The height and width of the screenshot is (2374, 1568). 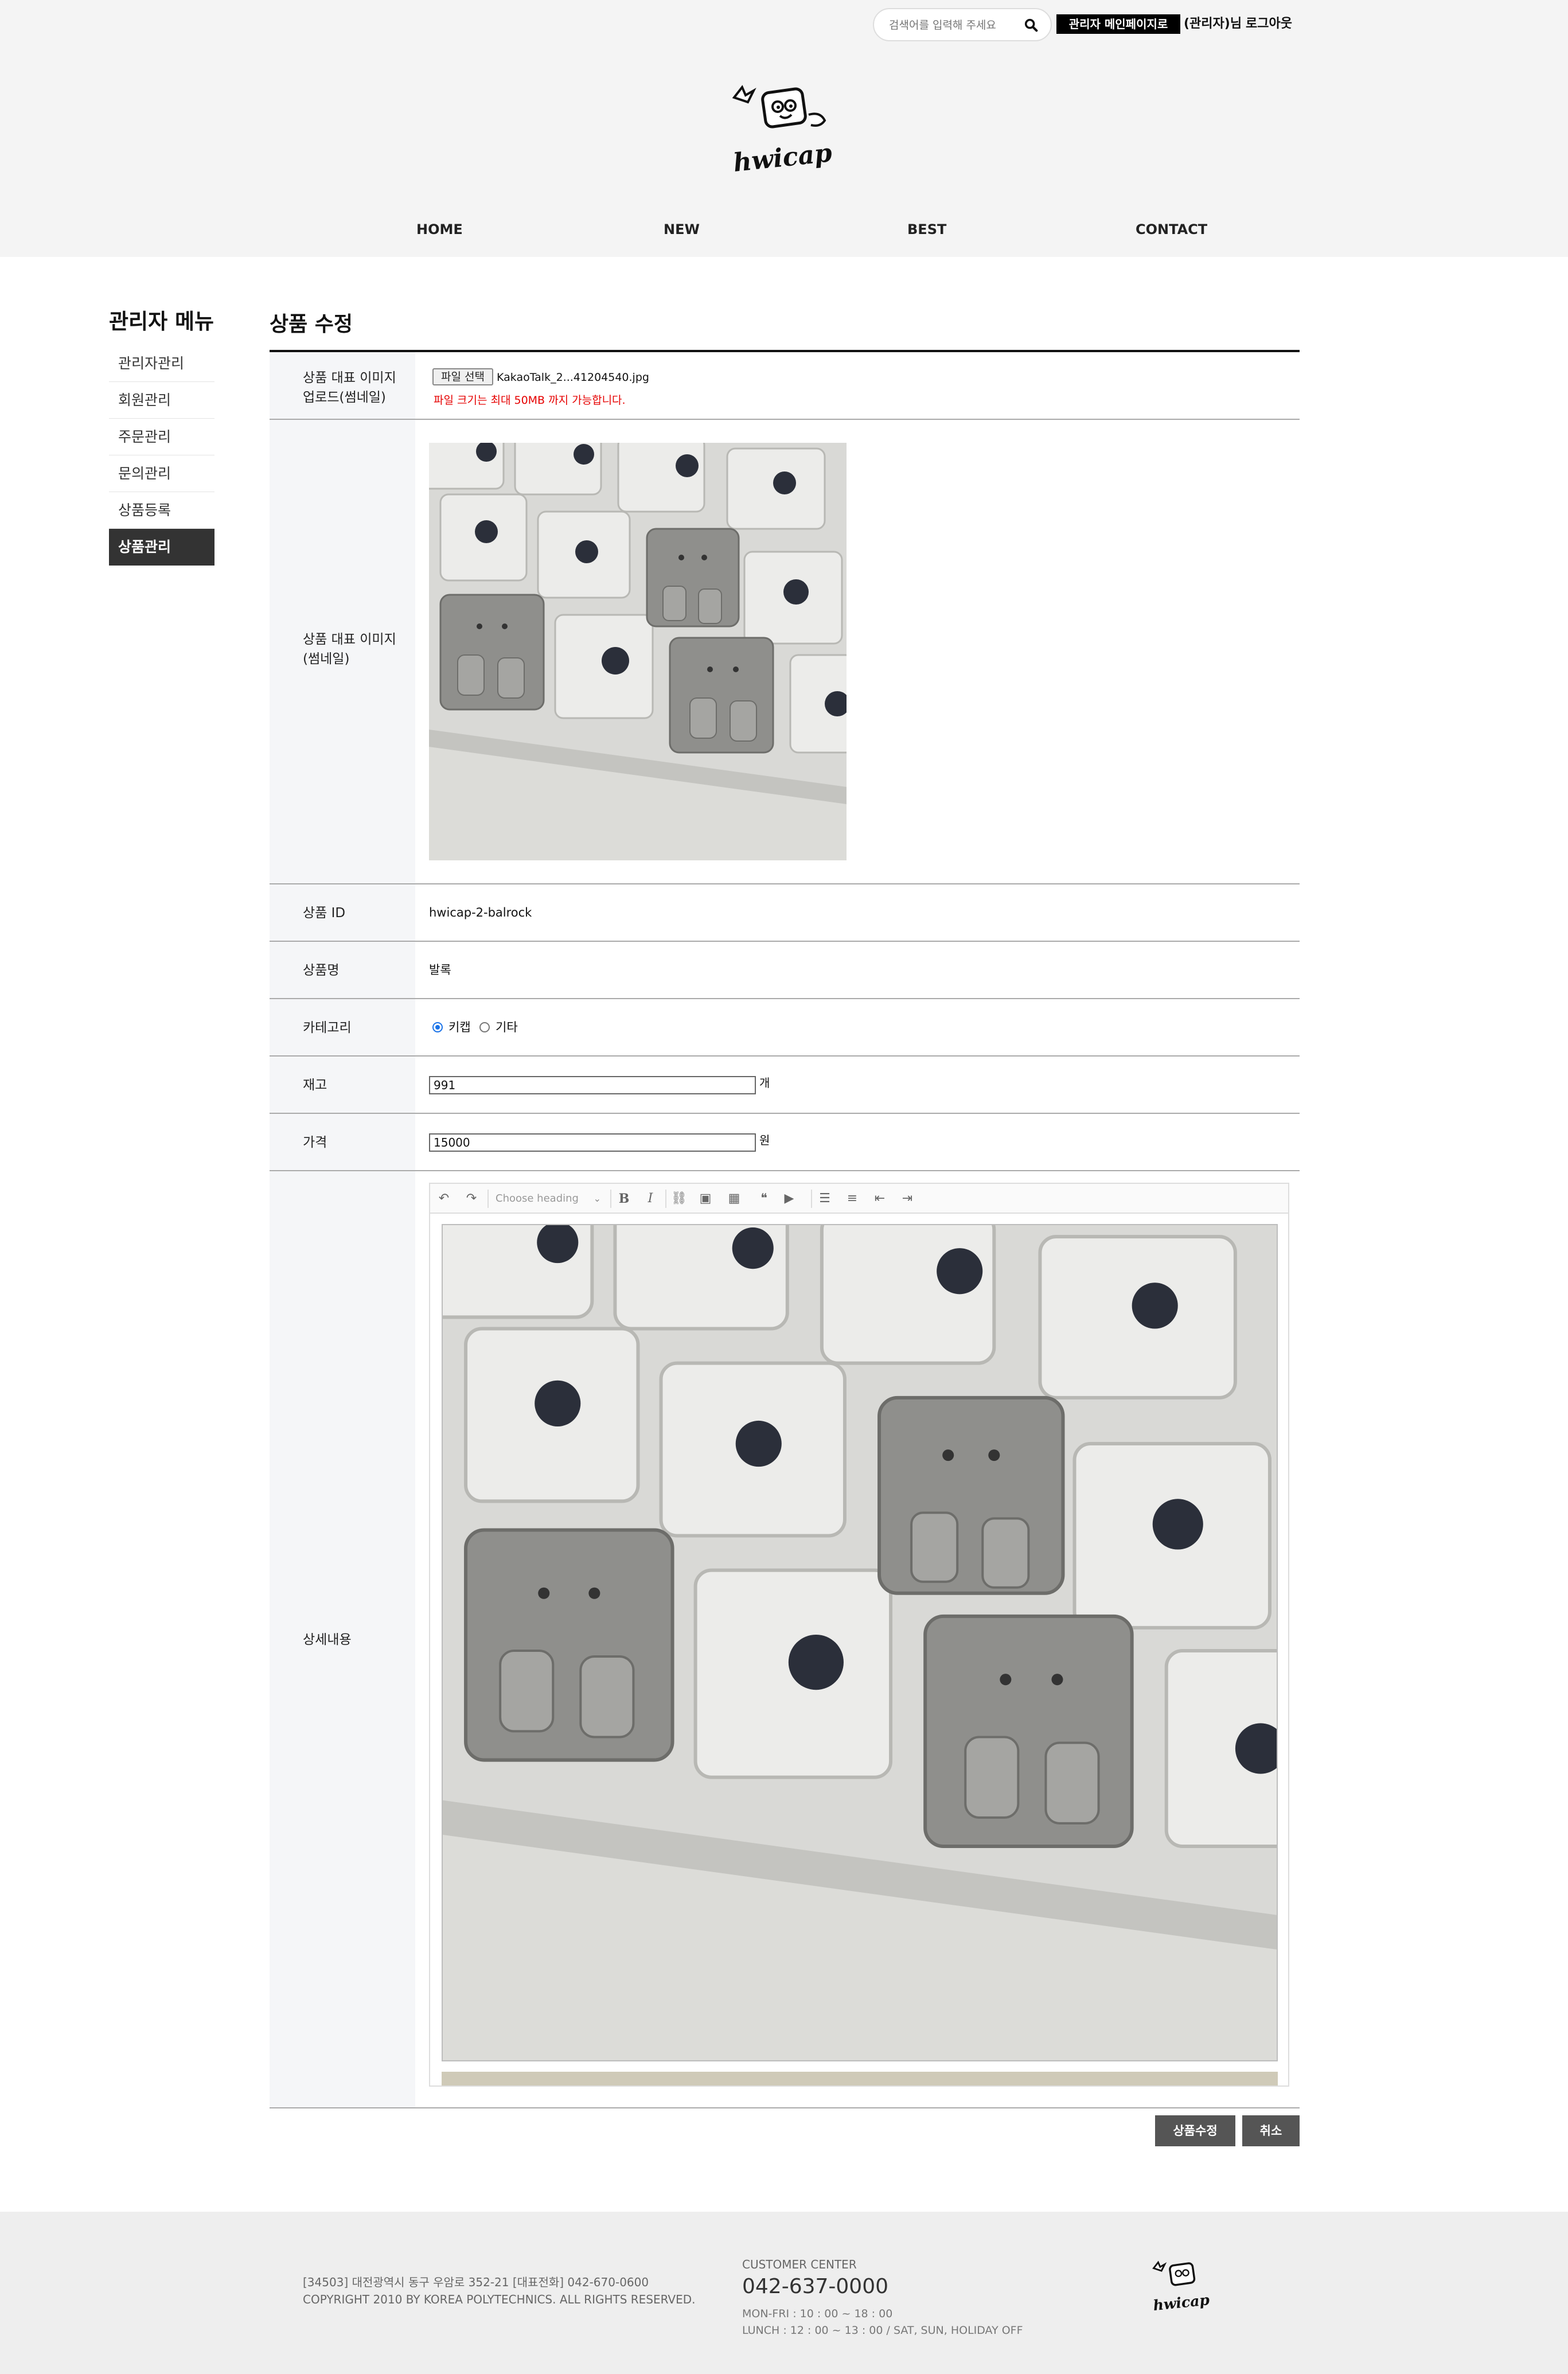 I want to click on logout-link: 로그아웃, so click(x=1269, y=24).